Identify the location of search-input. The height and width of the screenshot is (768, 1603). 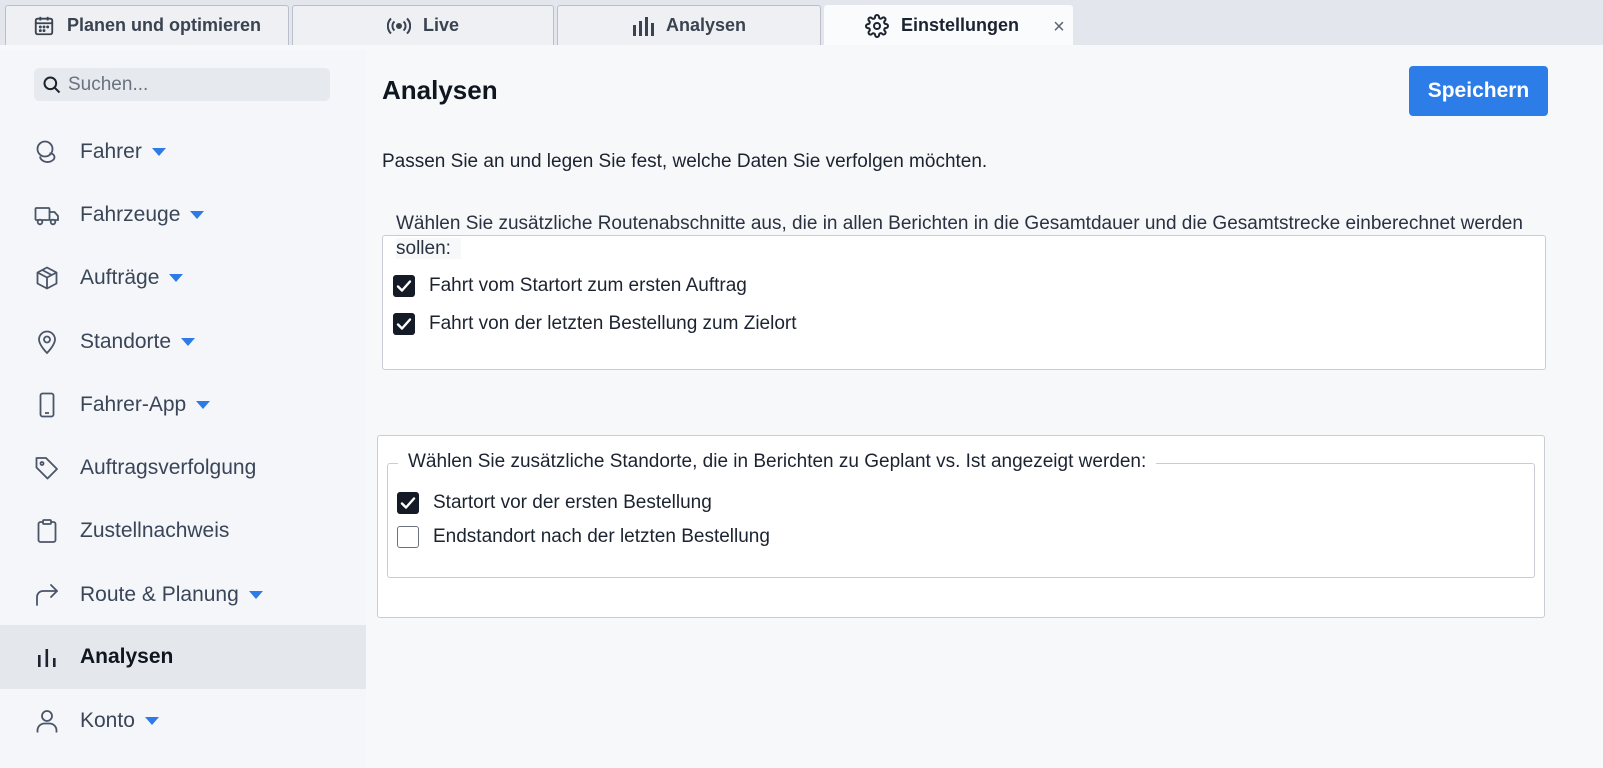
(193, 84).